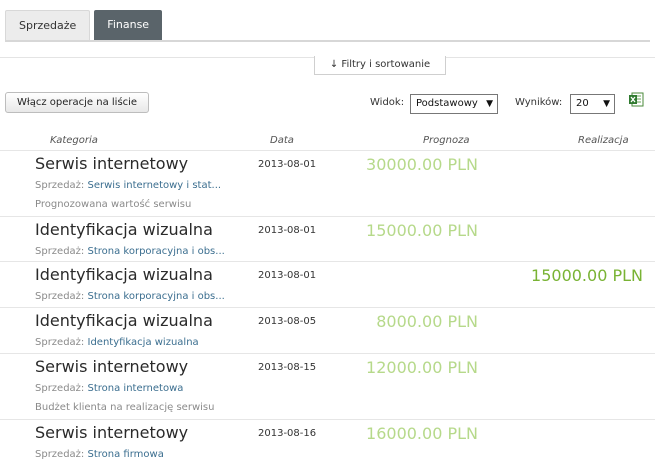 The image size is (655, 464). I want to click on row-sub-link: Strona internetowa, so click(136, 388).